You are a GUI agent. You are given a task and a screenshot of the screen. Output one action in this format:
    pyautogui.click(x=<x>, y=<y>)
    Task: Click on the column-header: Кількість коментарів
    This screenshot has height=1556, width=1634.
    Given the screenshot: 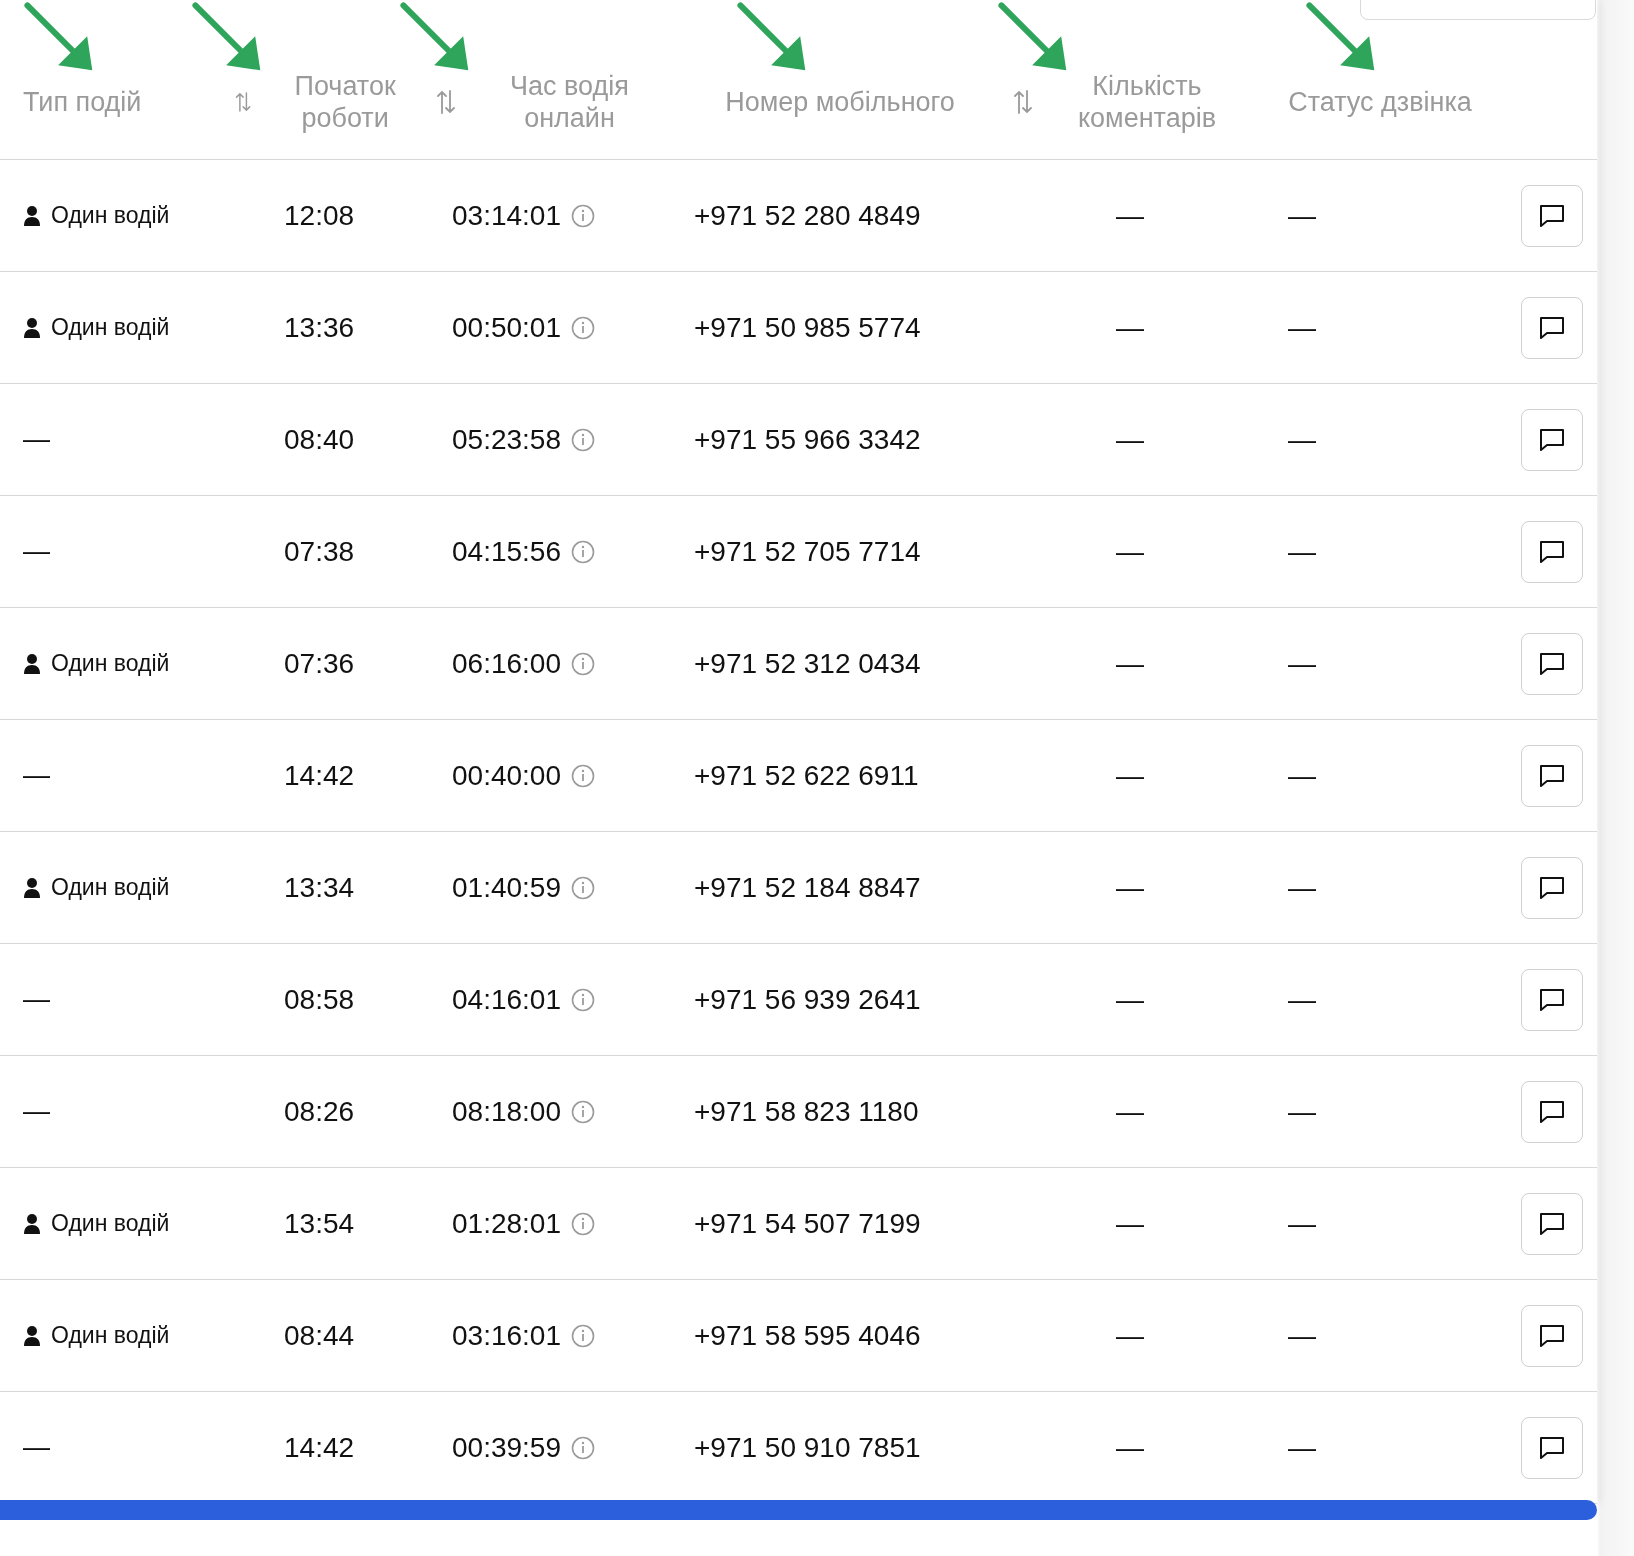 What is the action you would take?
    pyautogui.click(x=1147, y=101)
    